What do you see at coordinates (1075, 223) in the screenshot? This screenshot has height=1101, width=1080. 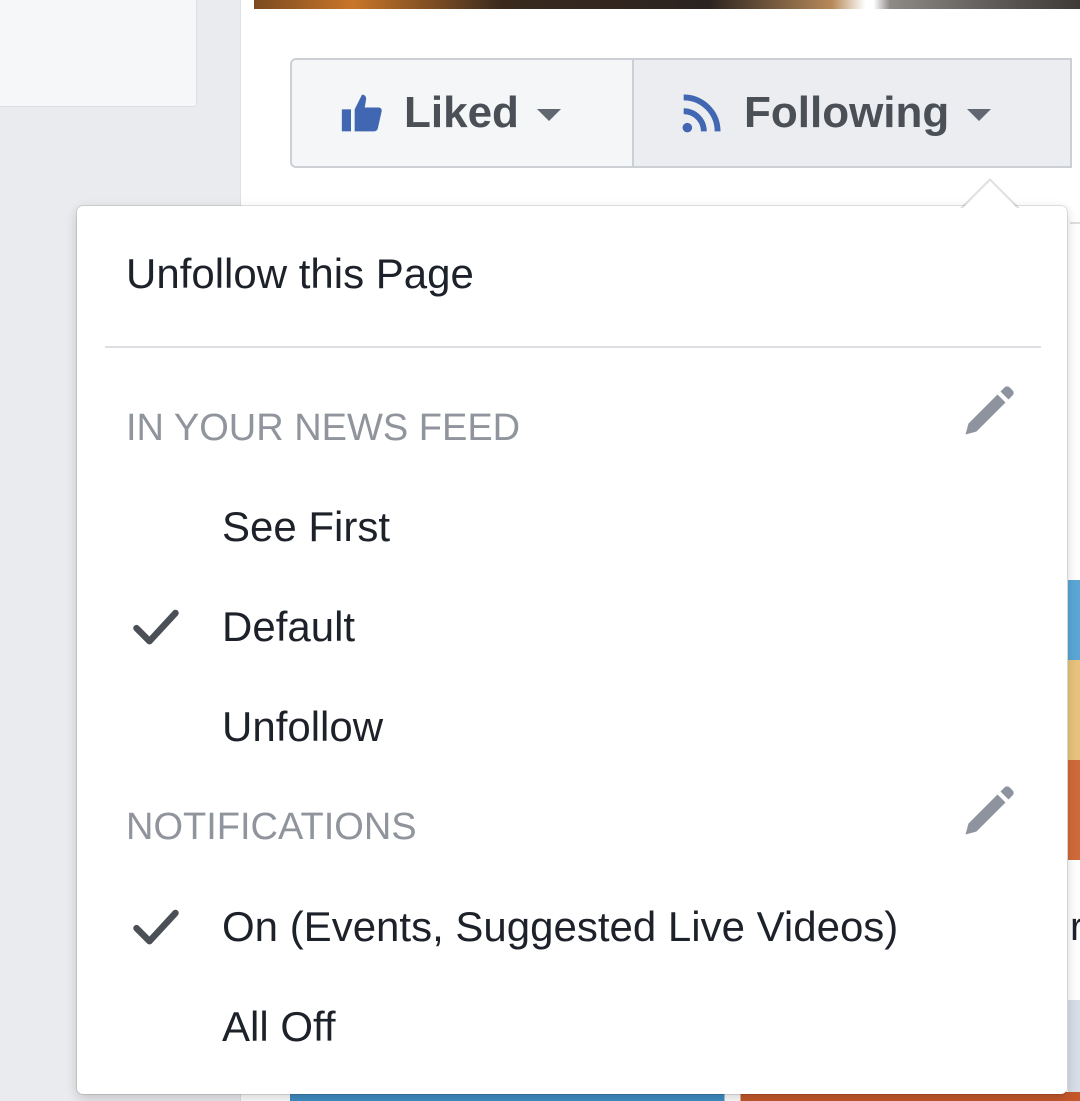 I see `background-divider` at bounding box center [1075, 223].